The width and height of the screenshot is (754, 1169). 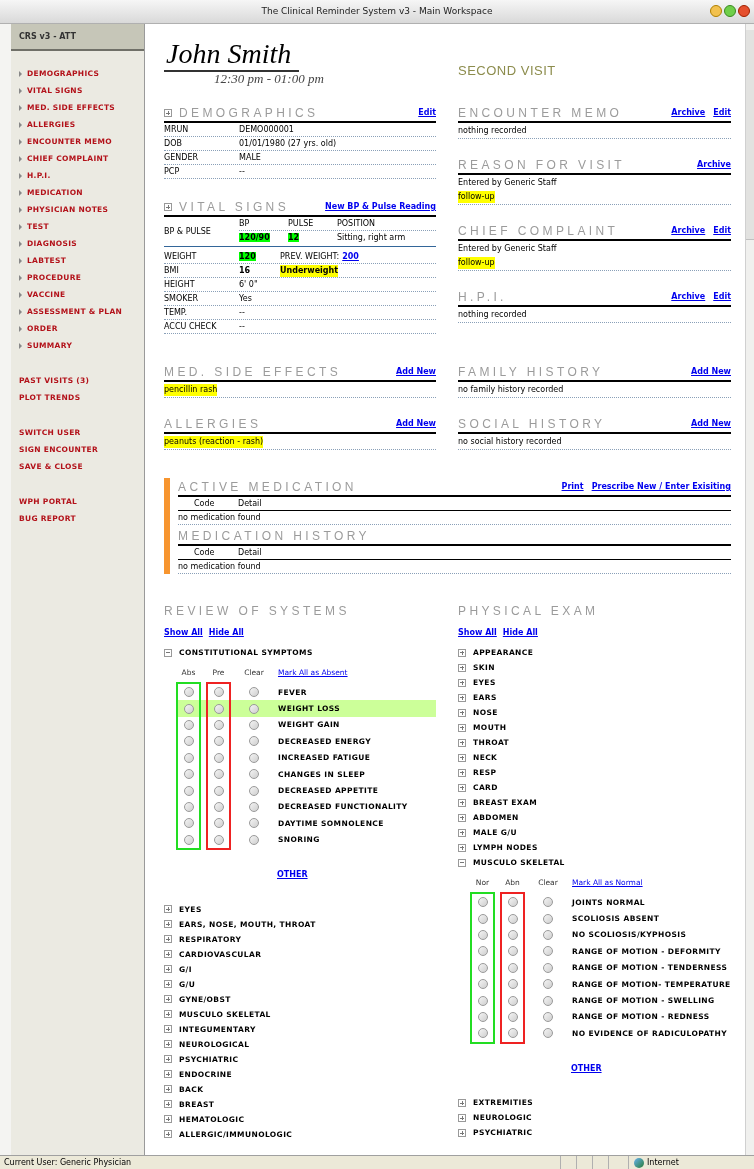 What do you see at coordinates (661, 487) in the screenshot?
I see `link: Prescribe New / Enter Exisiting` at bounding box center [661, 487].